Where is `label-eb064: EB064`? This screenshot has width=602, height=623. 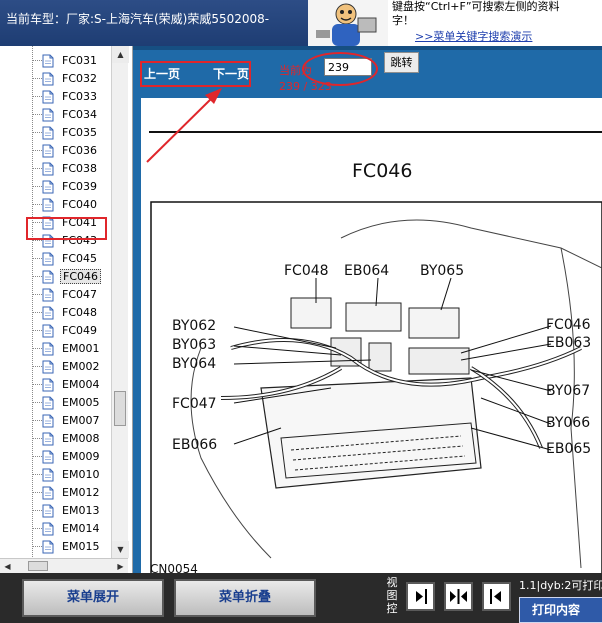 label-eb064: EB064 is located at coordinates (367, 271).